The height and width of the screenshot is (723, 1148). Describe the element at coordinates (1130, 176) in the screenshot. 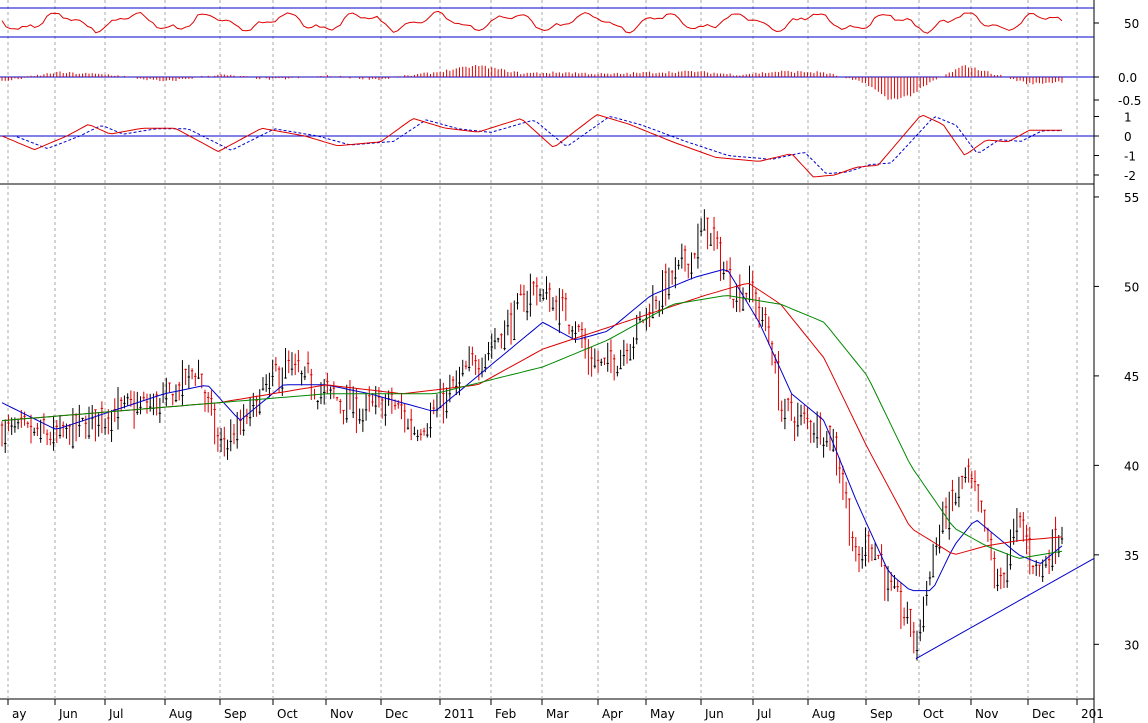

I see `osc3-tick-label-3: -2` at that location.